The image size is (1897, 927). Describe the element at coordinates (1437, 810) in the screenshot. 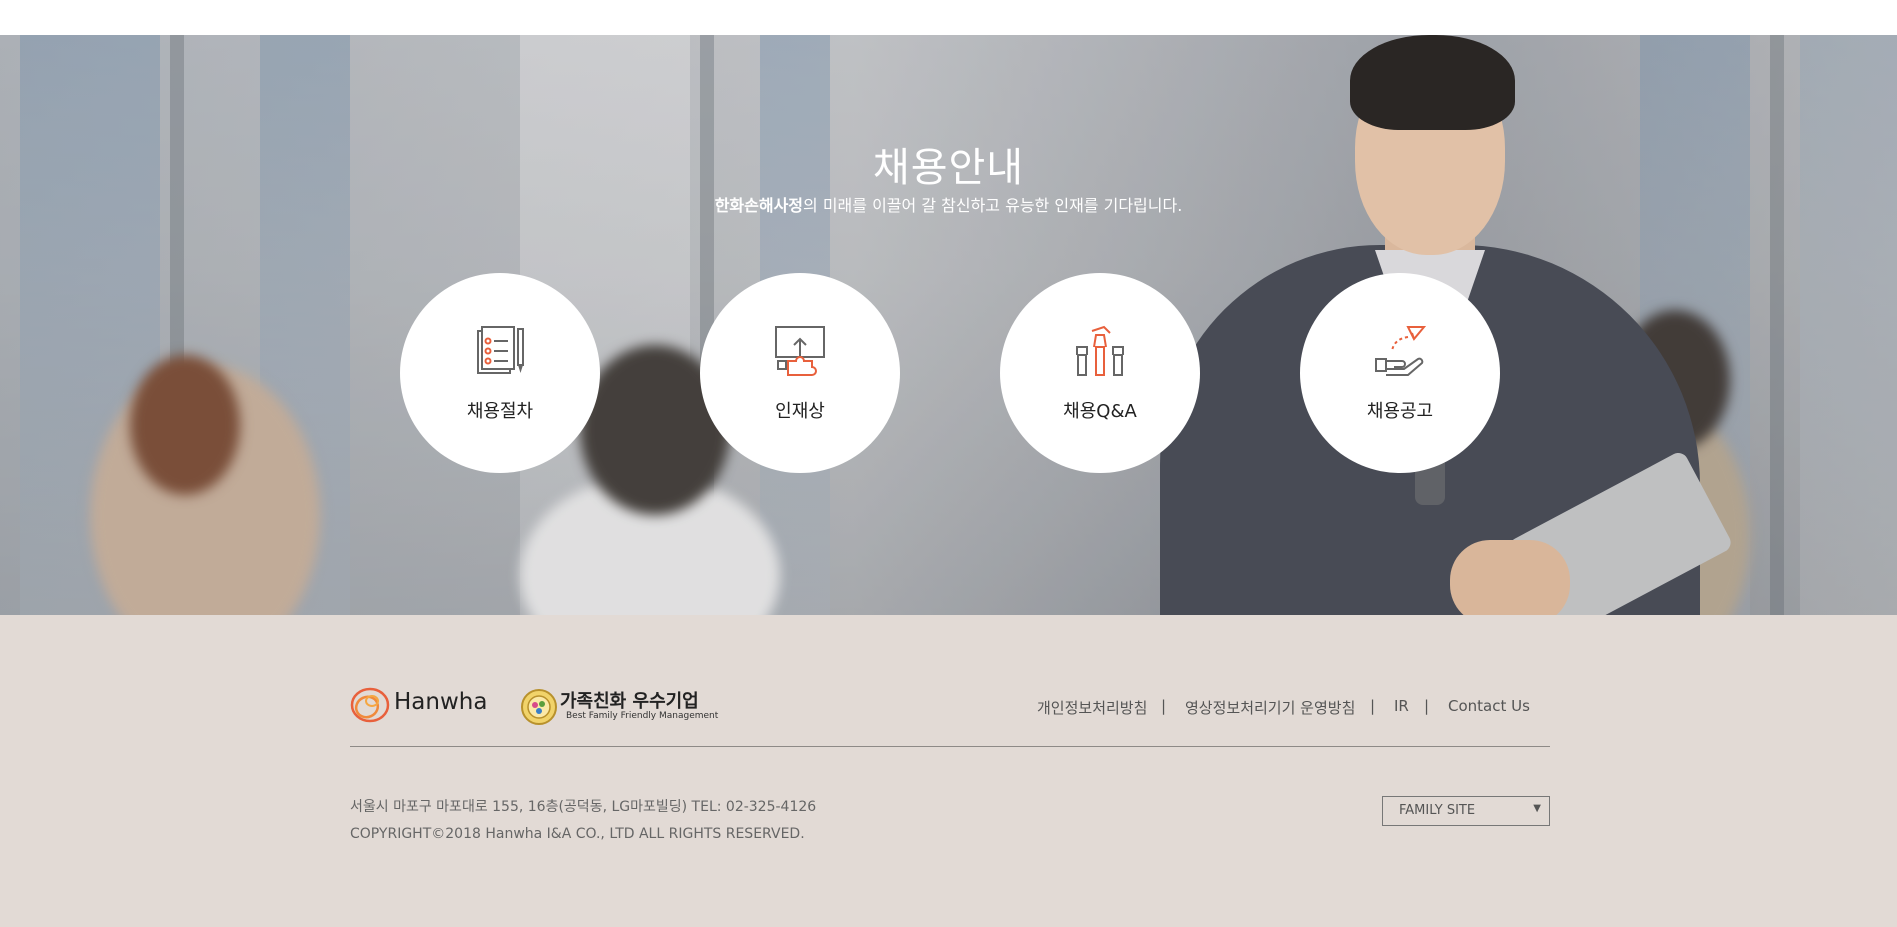

I see `family-site-selected-value: FAMILY SITE` at that location.